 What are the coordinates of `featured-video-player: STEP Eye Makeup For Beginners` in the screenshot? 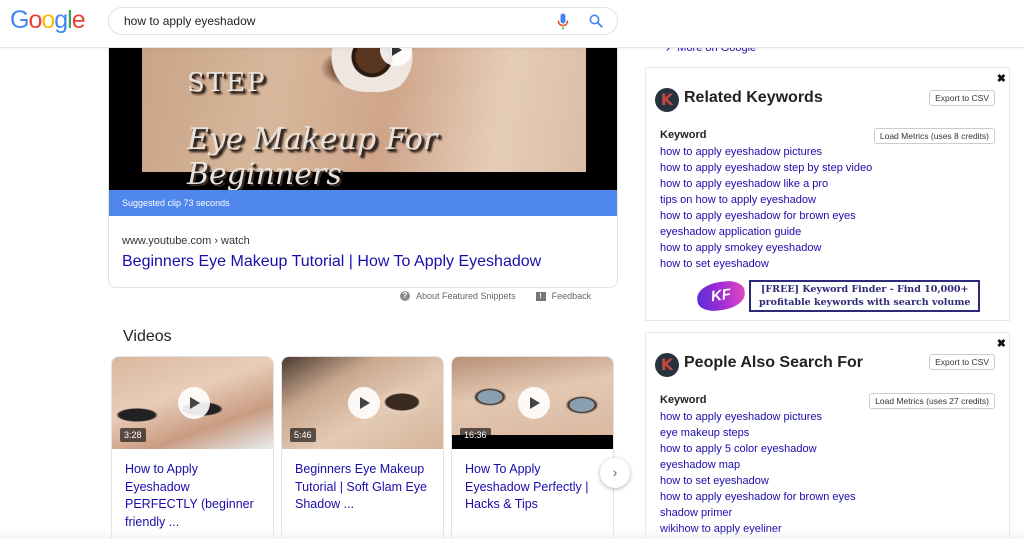 It's located at (363, 120).